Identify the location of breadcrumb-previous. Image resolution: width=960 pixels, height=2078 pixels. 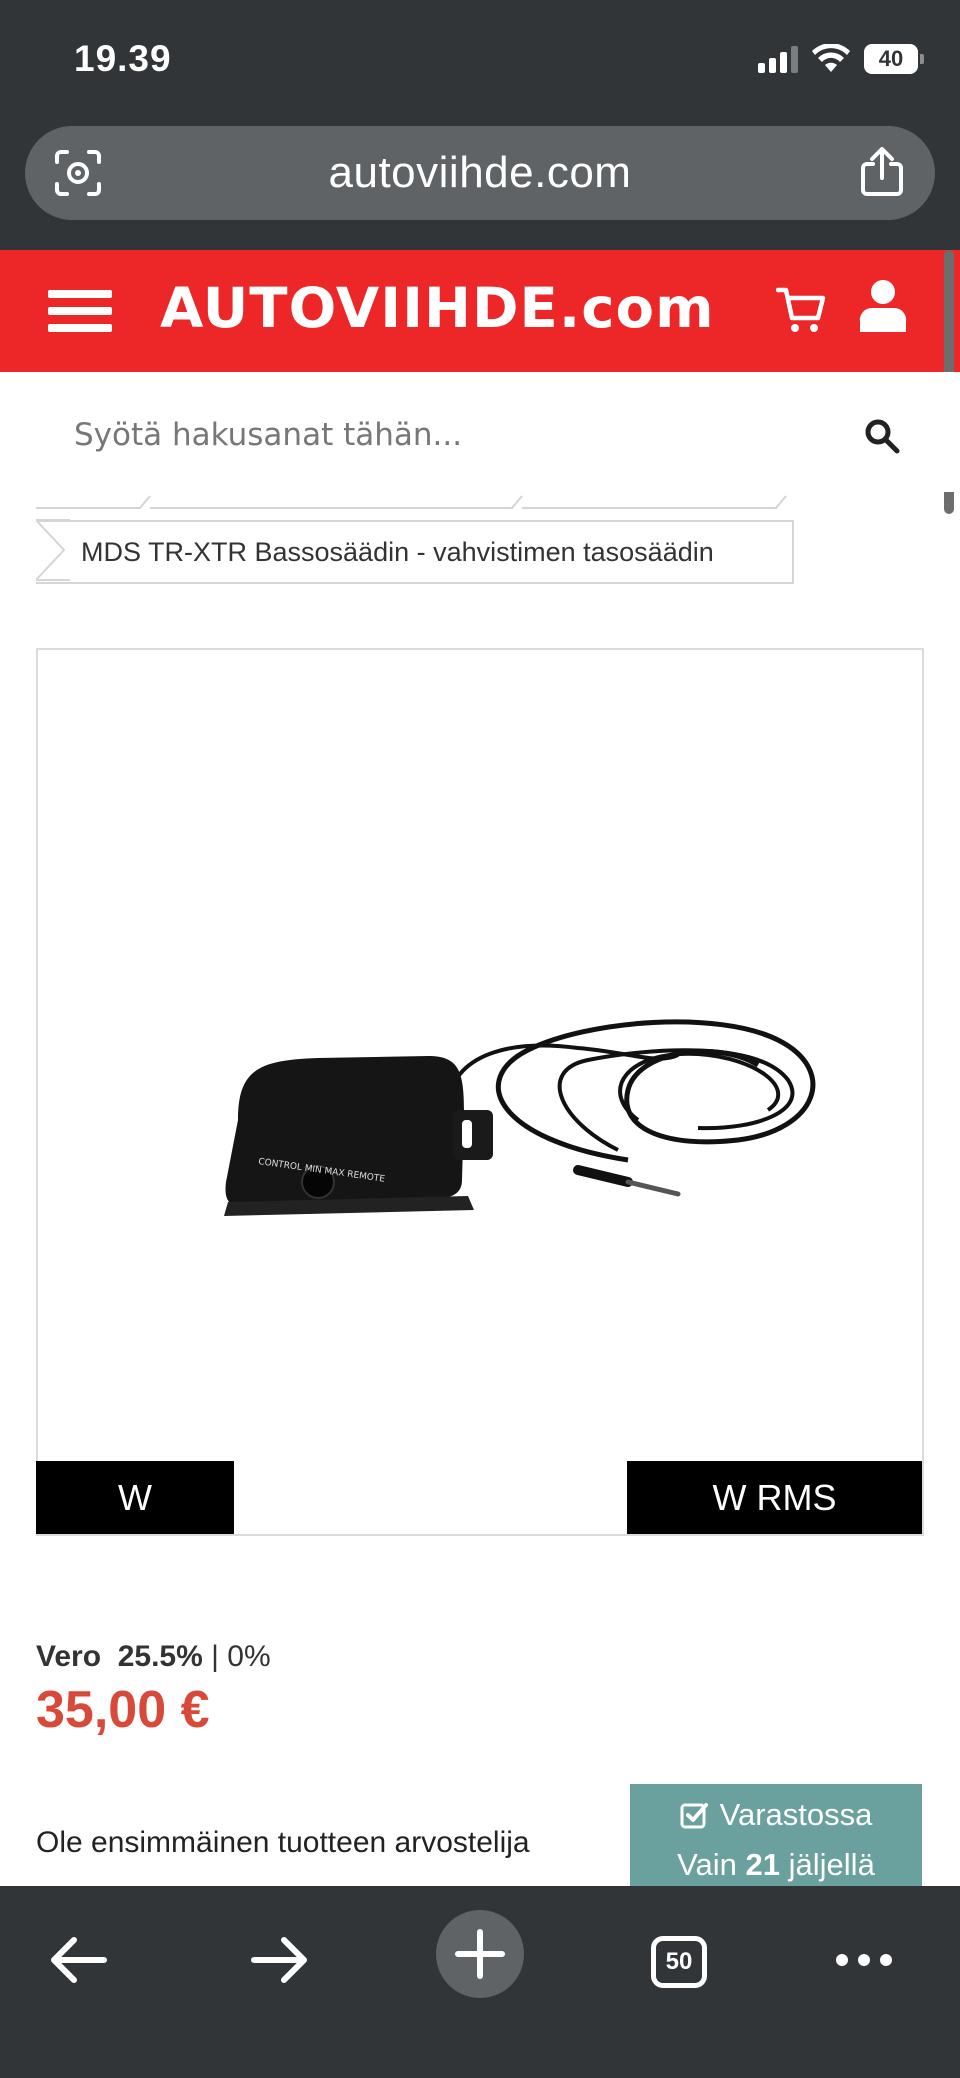
(416, 502).